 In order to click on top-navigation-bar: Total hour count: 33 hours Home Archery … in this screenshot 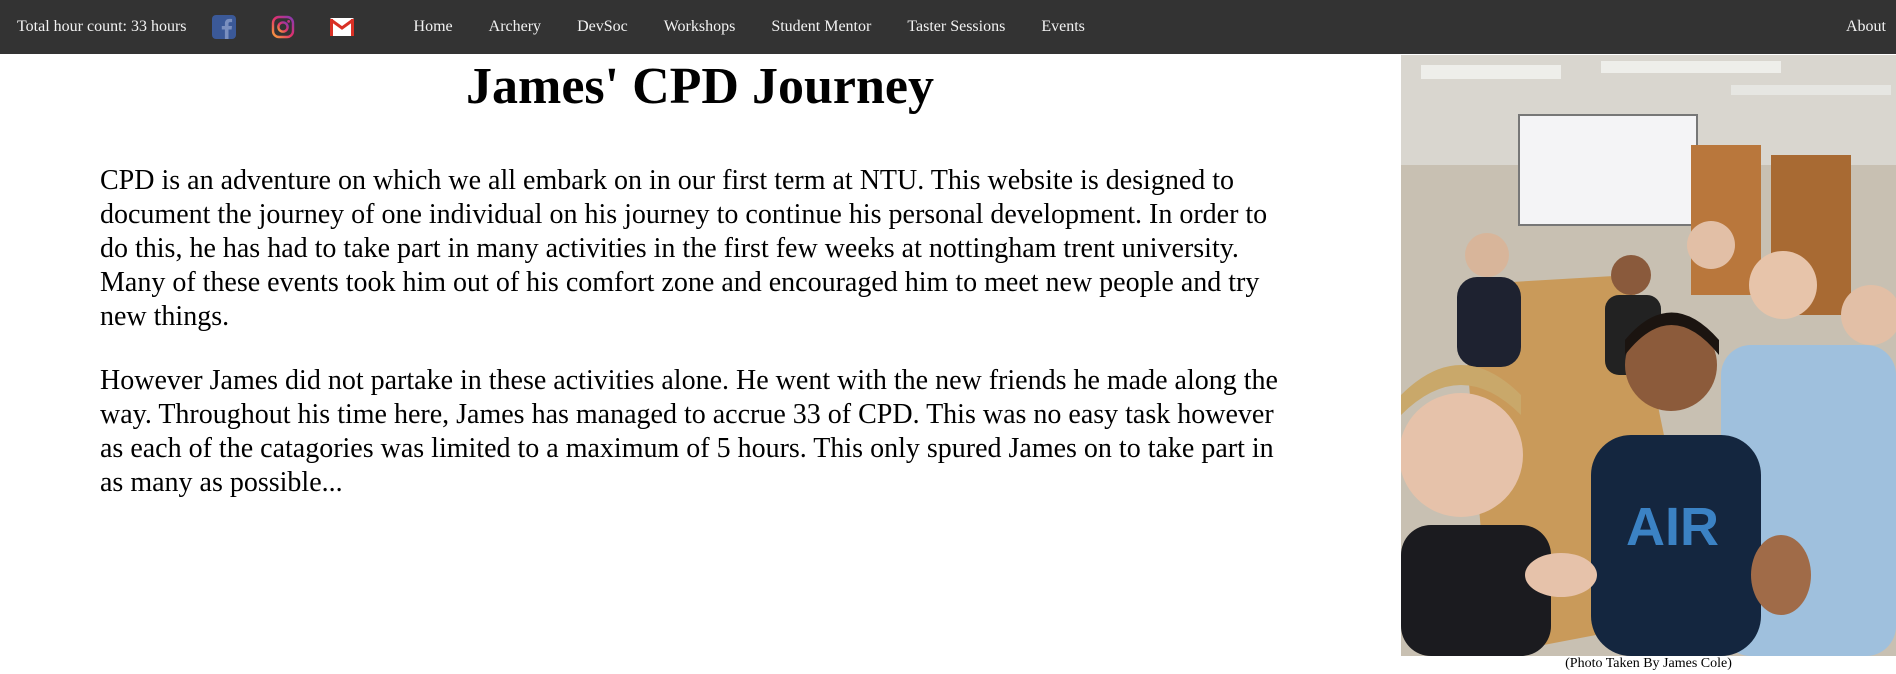, I will do `click(948, 27)`.